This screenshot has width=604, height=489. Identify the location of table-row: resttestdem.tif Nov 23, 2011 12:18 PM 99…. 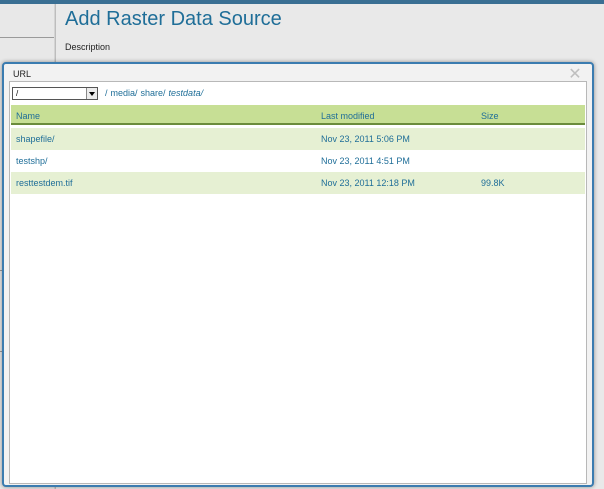
(298, 183).